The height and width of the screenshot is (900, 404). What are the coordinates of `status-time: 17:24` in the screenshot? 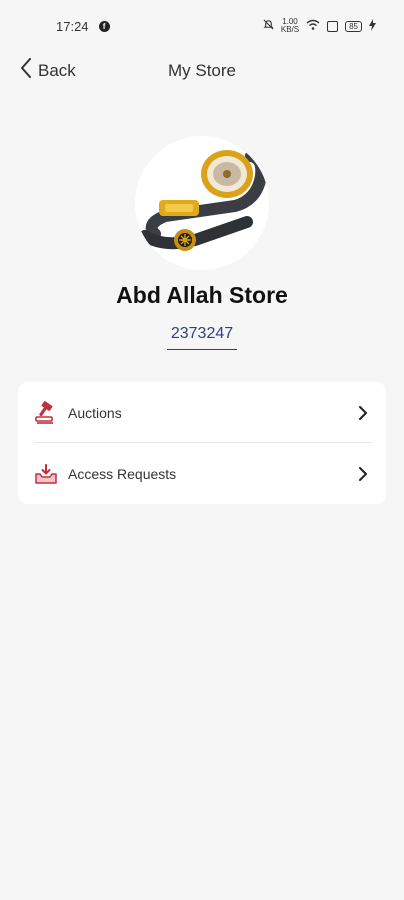 It's located at (72, 26).